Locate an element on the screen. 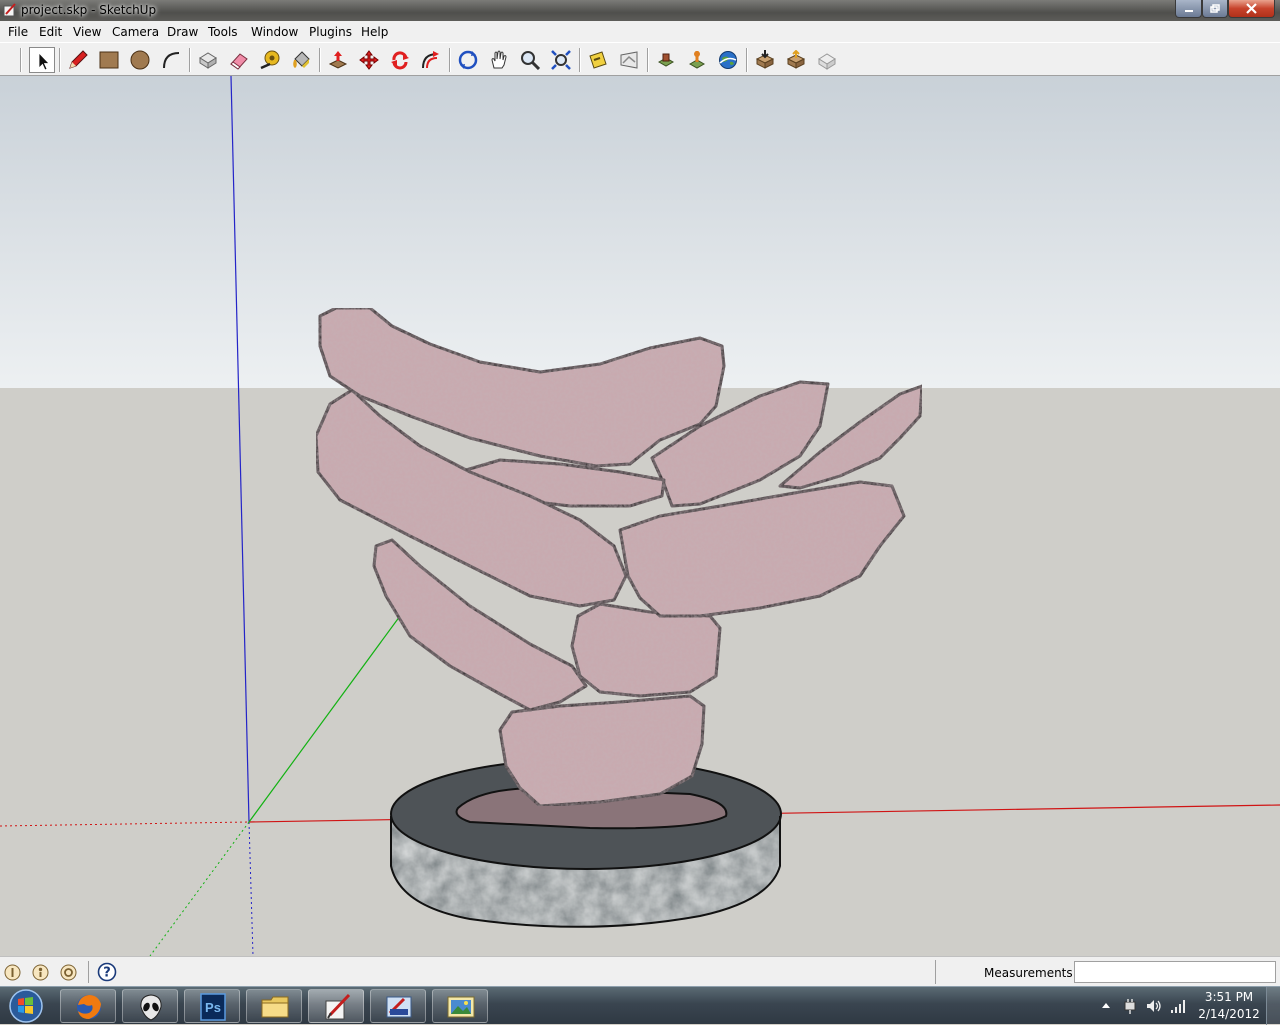  stone-slab-middle-small is located at coordinates (646, 650).